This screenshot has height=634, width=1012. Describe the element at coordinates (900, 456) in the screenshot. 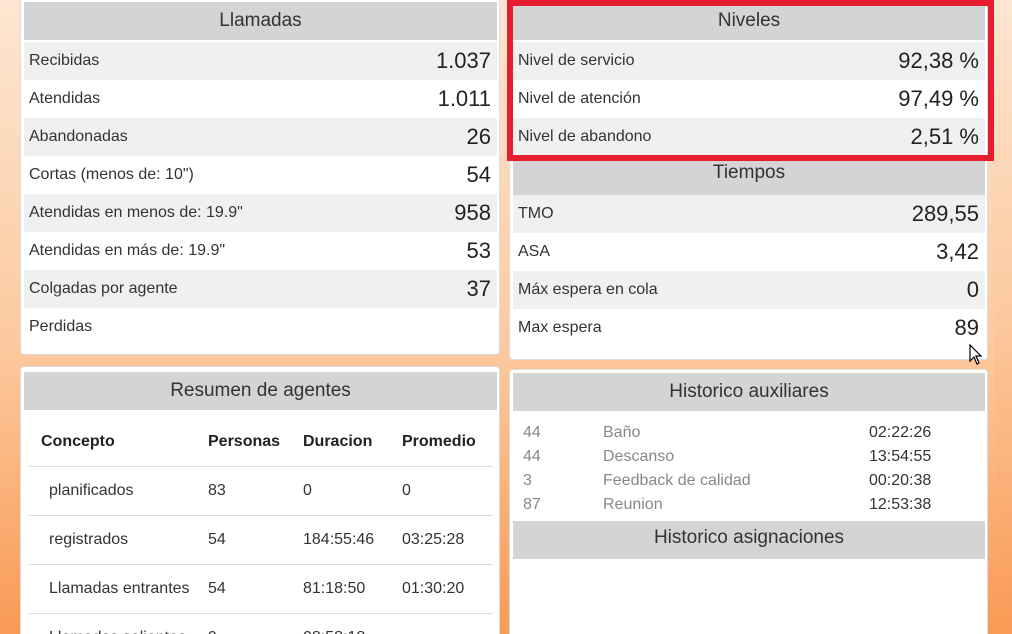

I see `aux-time: 13:54:55` at that location.